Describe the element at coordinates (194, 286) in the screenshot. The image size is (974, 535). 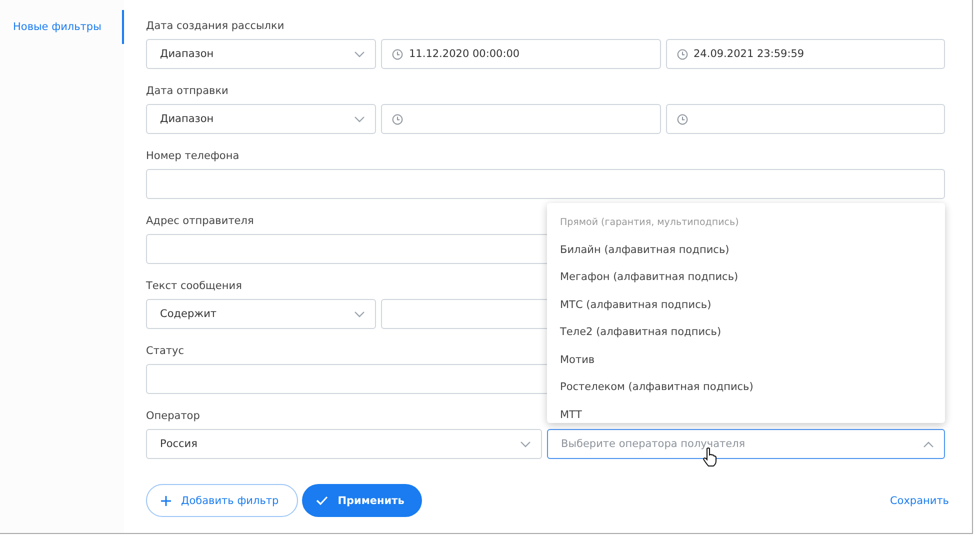
I see `field-label: Текст сообщения` at that location.